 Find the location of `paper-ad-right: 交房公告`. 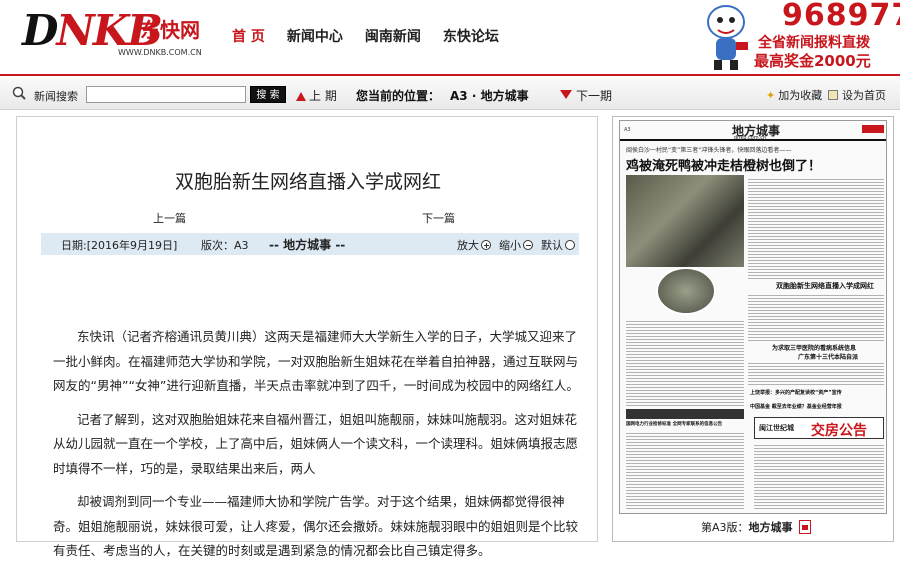

paper-ad-right: 交房公告 is located at coordinates (839, 431).